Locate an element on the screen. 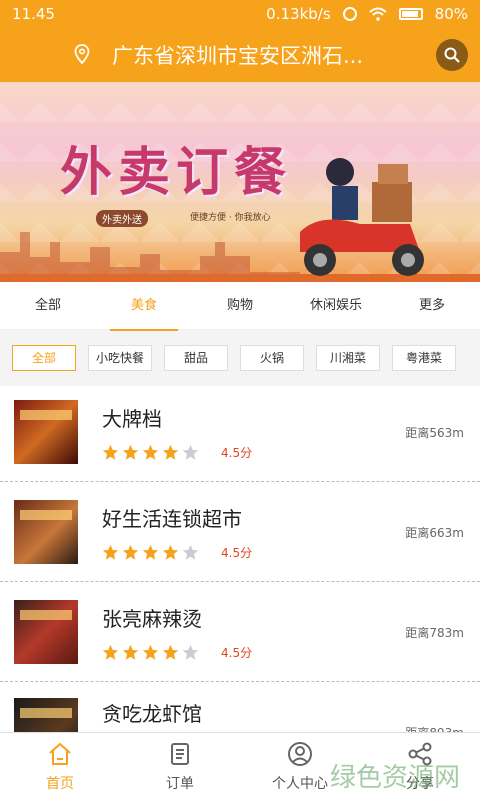 This screenshot has height=800, width=480. tab-shopping: 购物 is located at coordinates (240, 306).